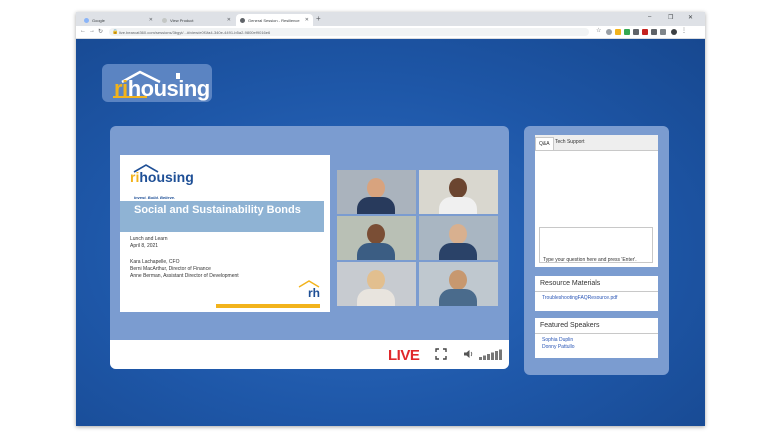 The image size is (781, 439). I want to click on tab-label: View Product, so click(182, 20).